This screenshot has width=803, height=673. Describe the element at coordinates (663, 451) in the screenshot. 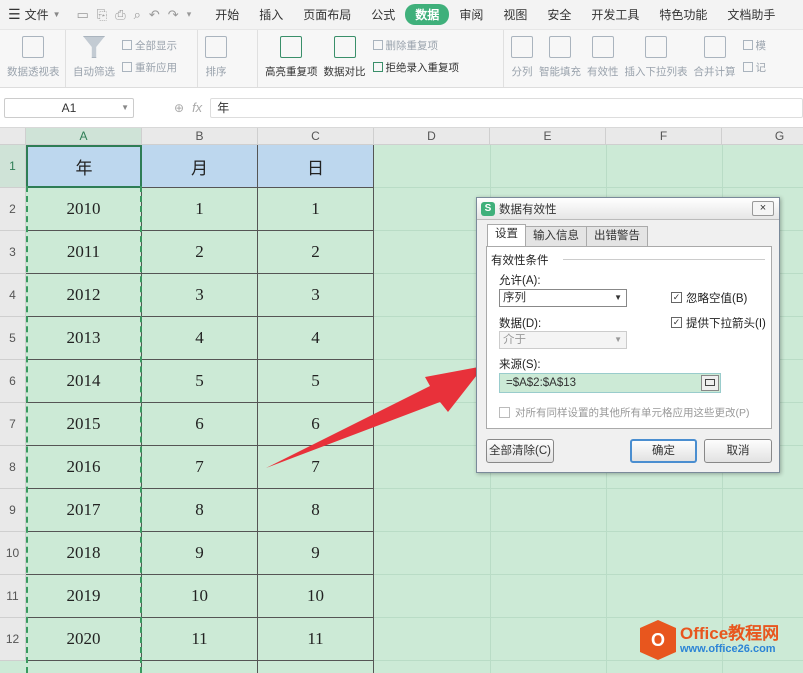

I see `ok-button: 确定` at that location.